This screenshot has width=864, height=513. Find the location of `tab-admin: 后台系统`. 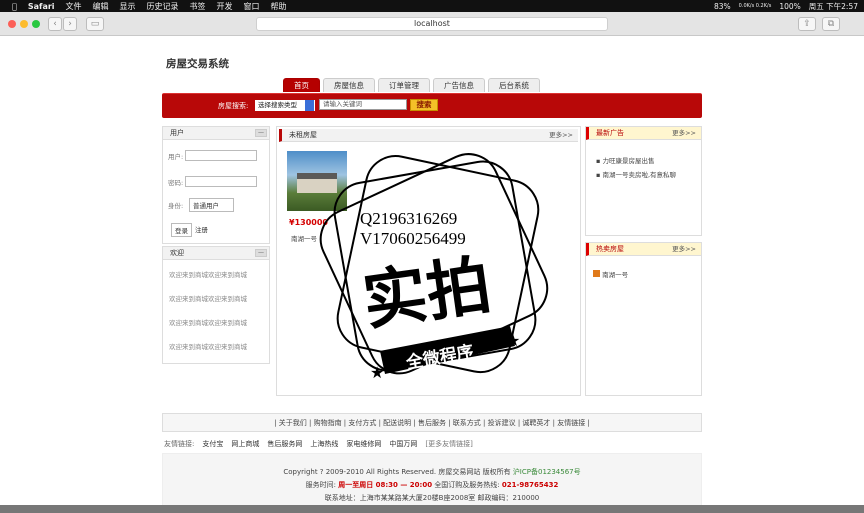

tab-admin: 后台系统 is located at coordinates (514, 85).